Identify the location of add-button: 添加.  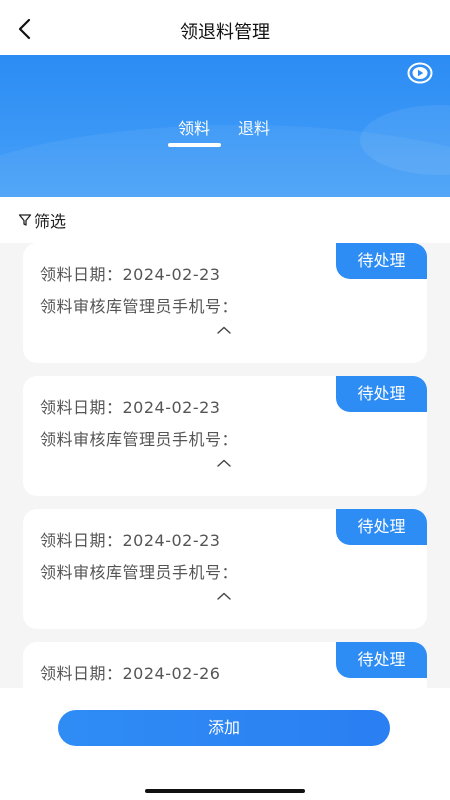
(224, 728).